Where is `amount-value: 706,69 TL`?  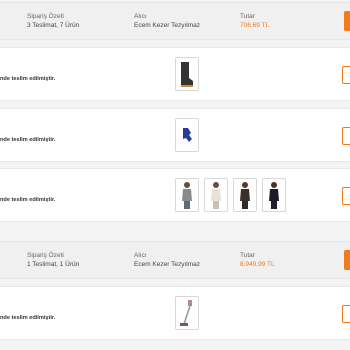 amount-value: 706,69 TL is located at coordinates (255, 25).